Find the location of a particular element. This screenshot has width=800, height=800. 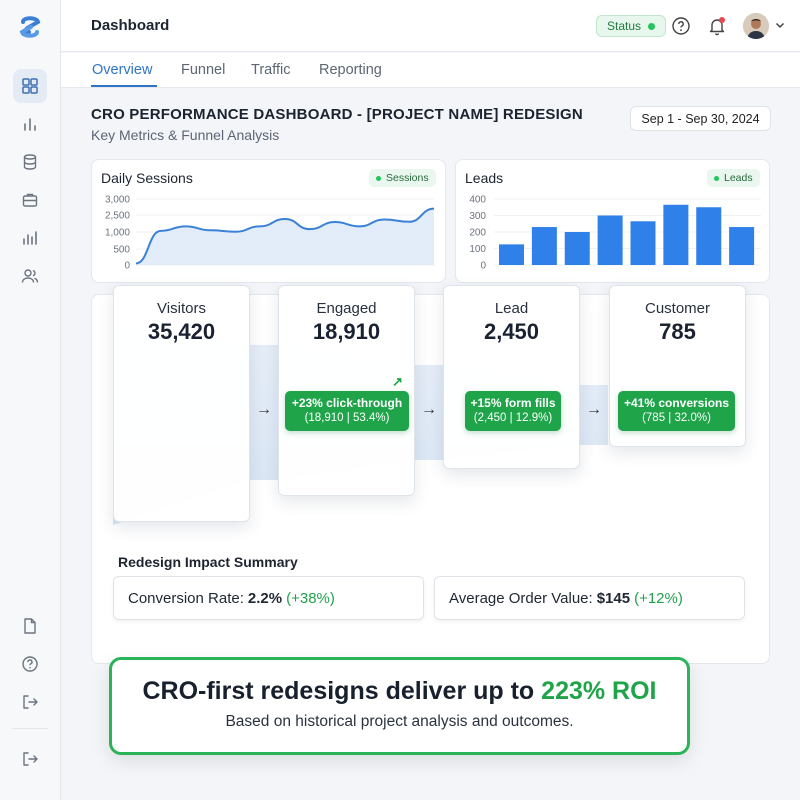

tab-funnel: Funnel is located at coordinates (203, 70).